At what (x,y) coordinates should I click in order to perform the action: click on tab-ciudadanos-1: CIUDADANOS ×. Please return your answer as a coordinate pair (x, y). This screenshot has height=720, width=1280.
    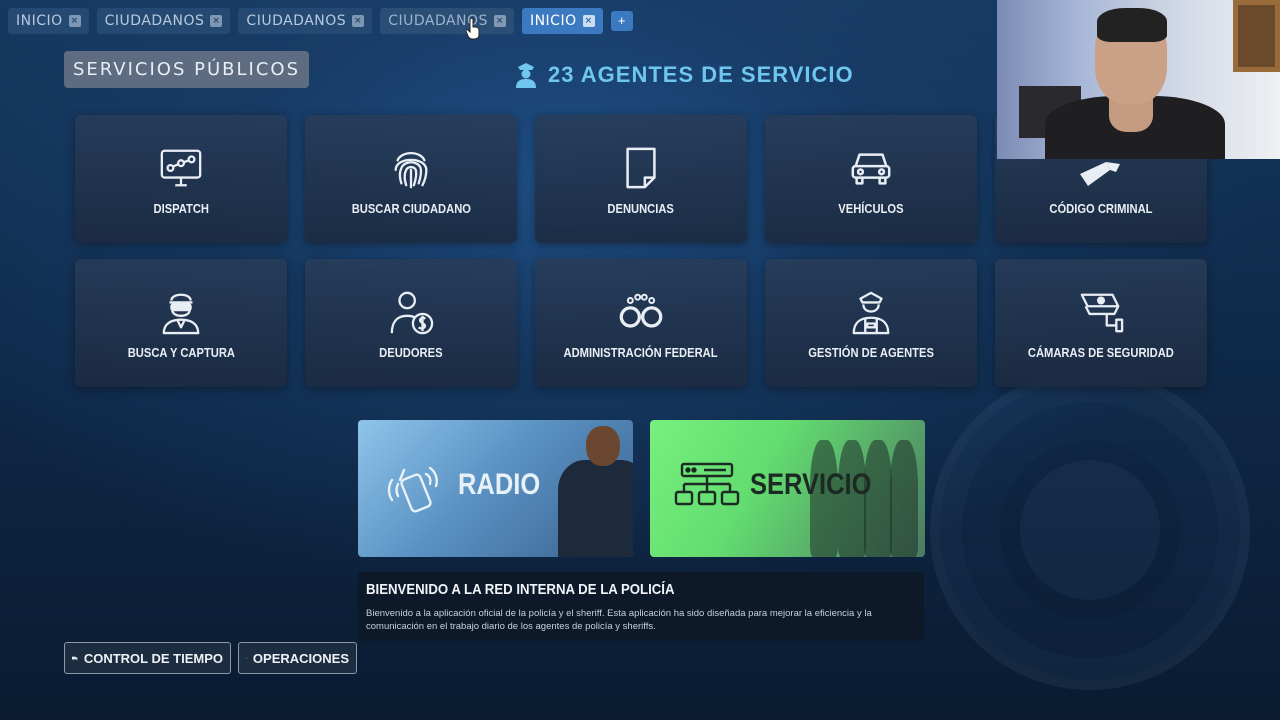
    Looking at the image, I should click on (163, 21).